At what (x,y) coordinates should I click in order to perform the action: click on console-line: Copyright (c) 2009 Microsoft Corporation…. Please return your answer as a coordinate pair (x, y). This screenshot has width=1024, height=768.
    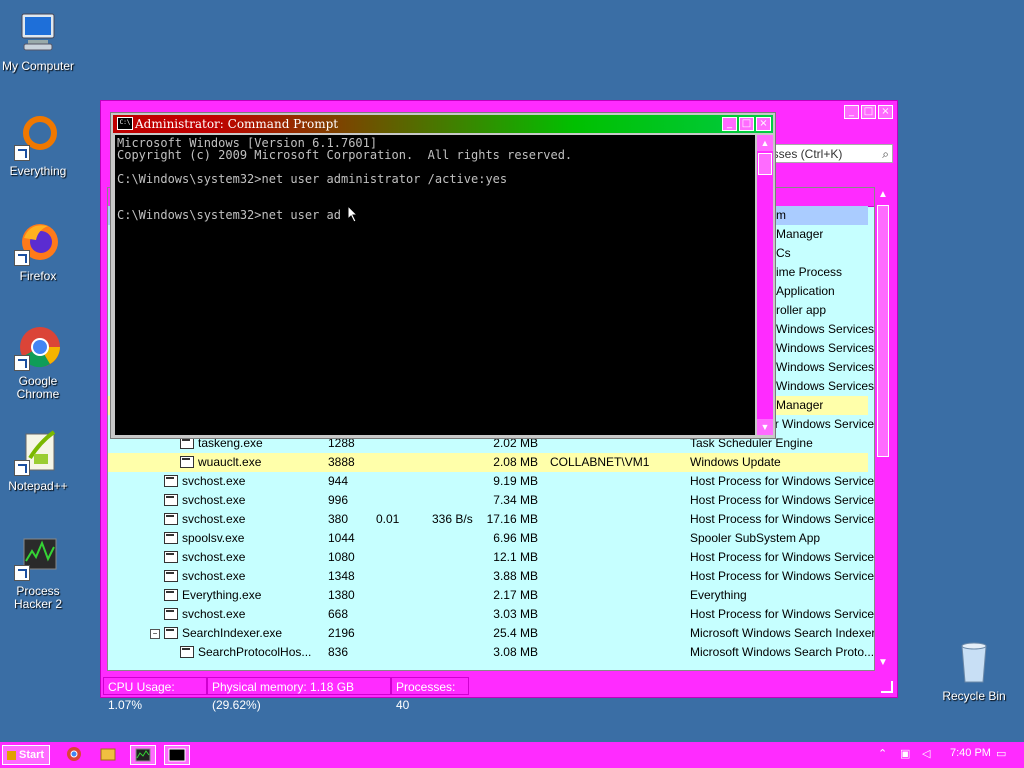
    Looking at the image, I should click on (345, 155).